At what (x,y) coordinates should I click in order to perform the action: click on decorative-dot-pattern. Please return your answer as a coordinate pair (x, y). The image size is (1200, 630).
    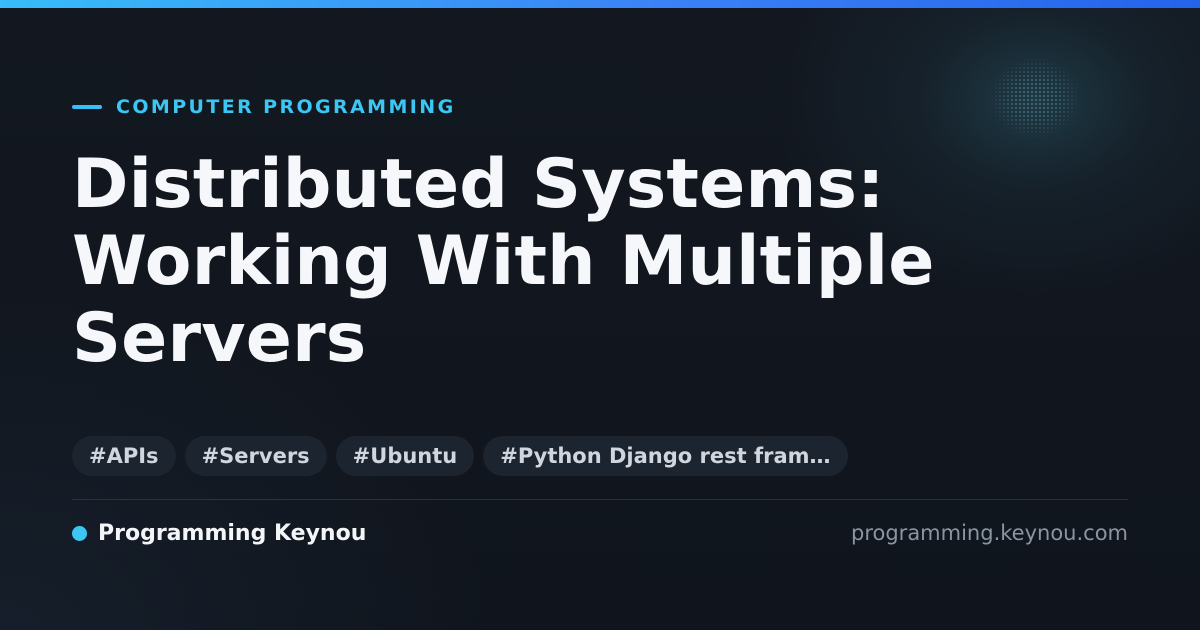
    Looking at the image, I should click on (1035, 98).